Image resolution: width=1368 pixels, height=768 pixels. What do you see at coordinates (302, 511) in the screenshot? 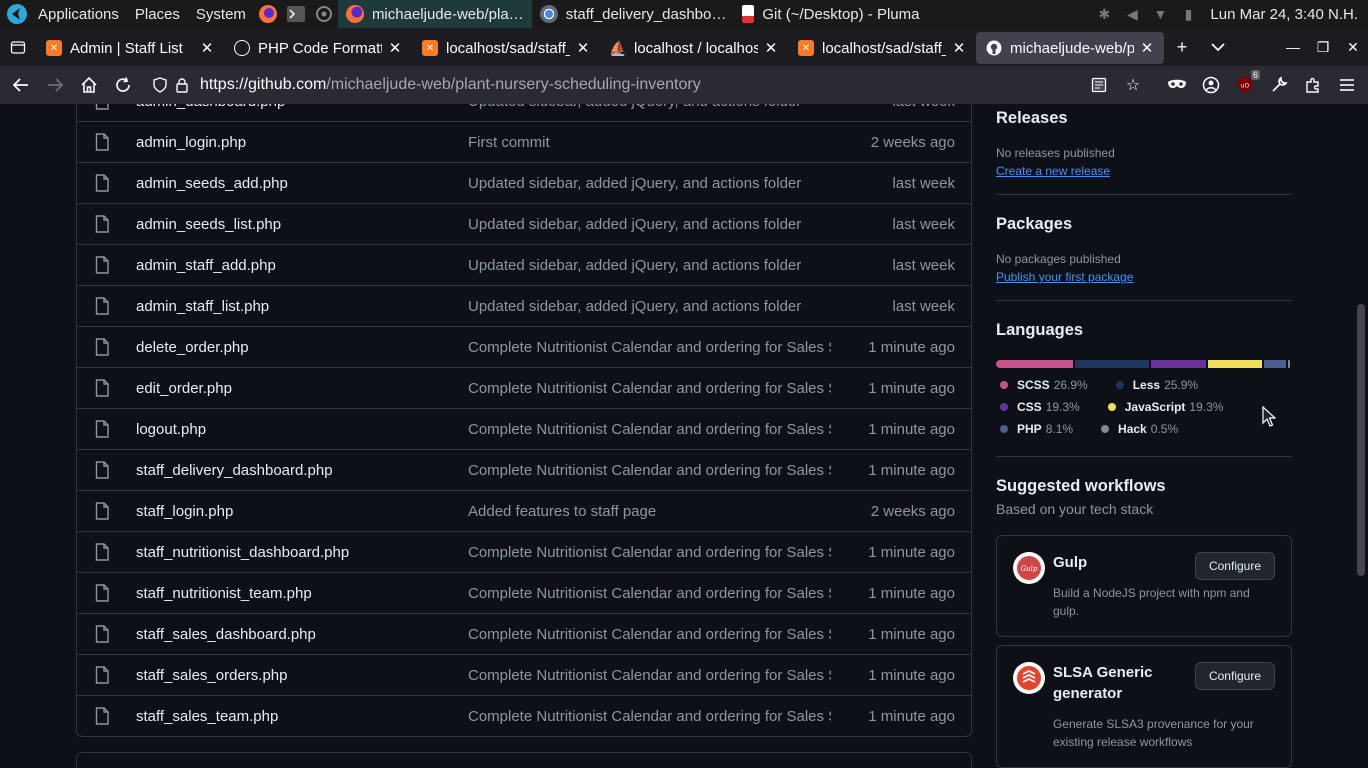
I see `file-name-link: staff_login.php` at bounding box center [302, 511].